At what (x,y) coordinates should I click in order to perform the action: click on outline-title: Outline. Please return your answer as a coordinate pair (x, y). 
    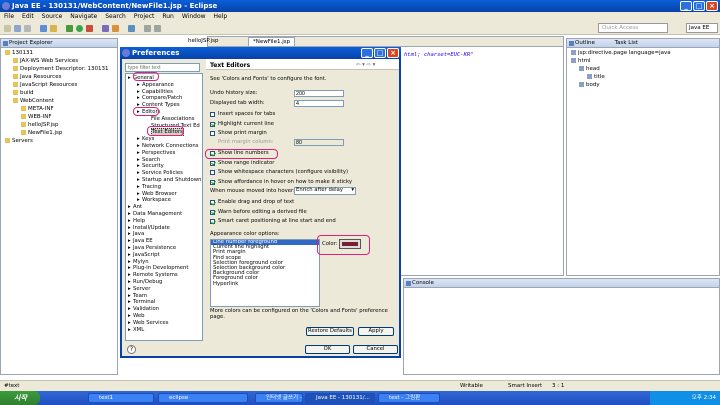
    Looking at the image, I should click on (585, 43).